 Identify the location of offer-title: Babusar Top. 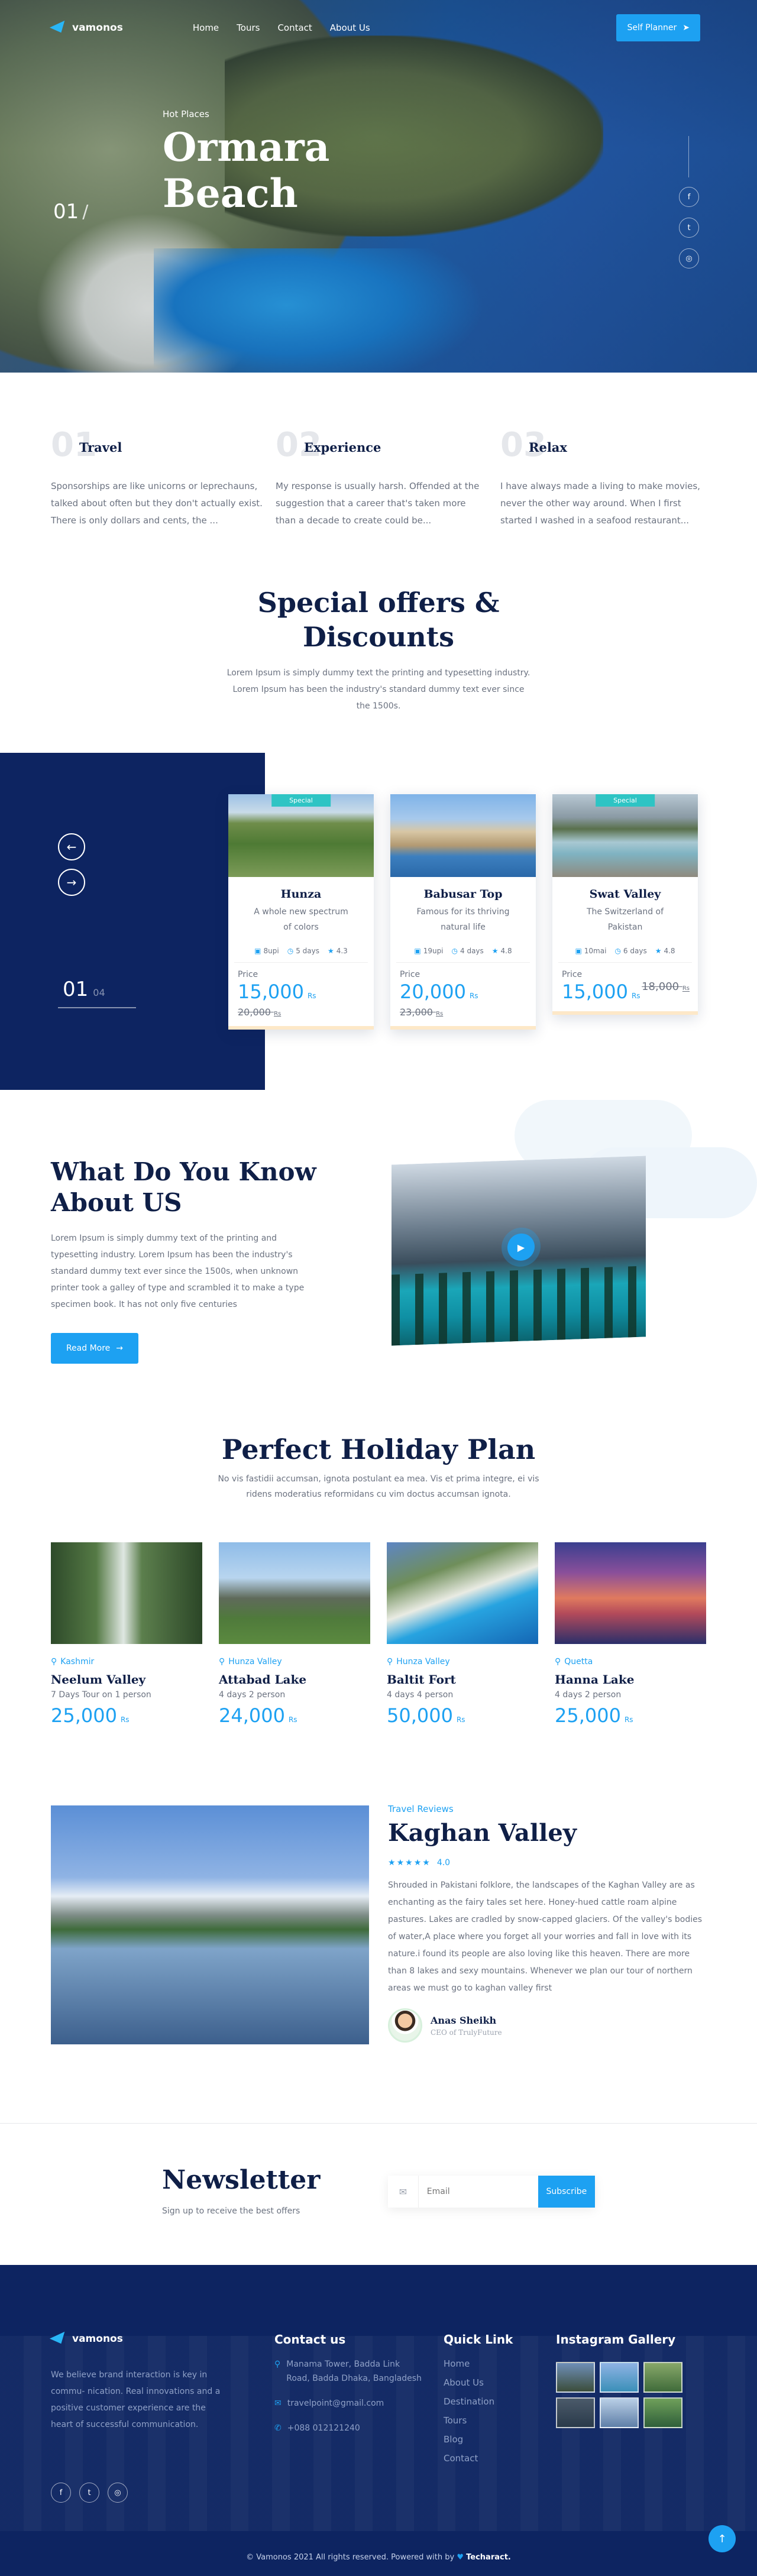
(463, 895).